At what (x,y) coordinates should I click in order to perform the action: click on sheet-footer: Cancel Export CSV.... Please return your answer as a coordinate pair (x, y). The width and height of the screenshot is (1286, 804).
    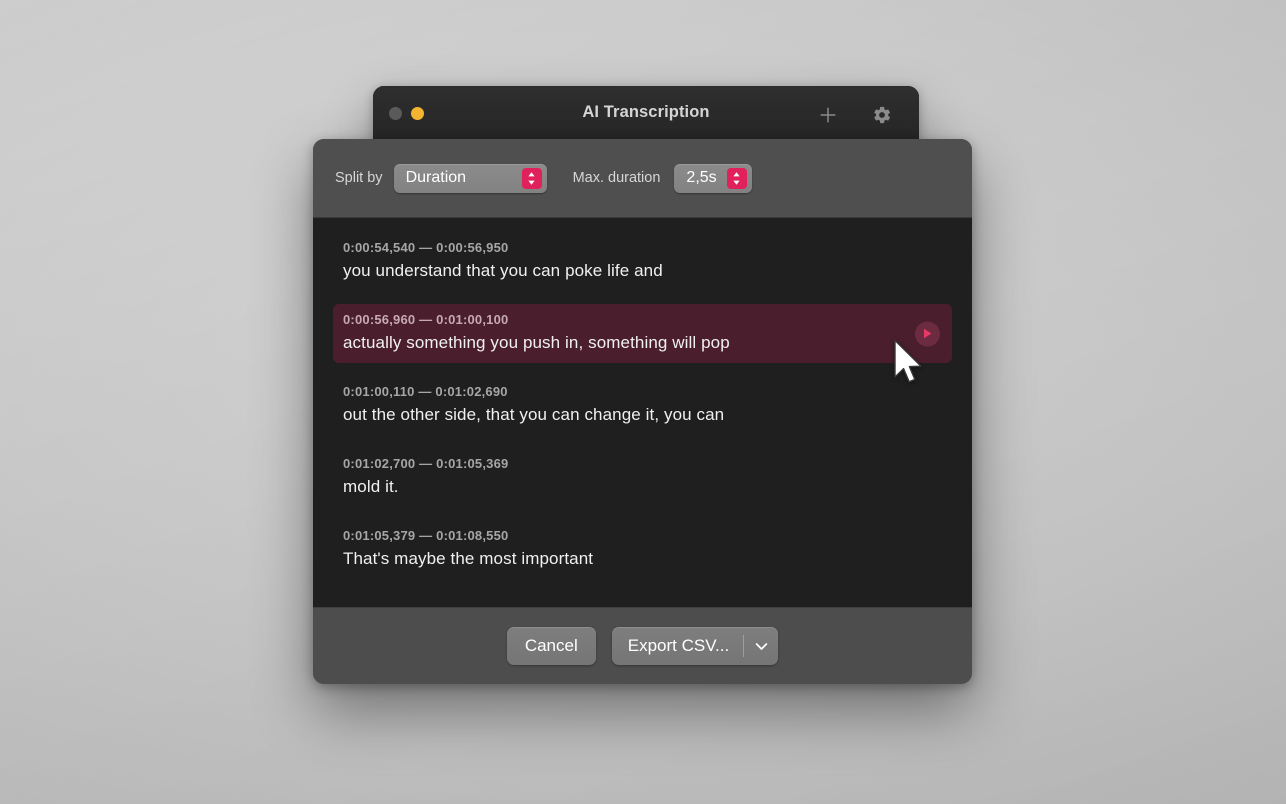
    Looking at the image, I should click on (642, 645).